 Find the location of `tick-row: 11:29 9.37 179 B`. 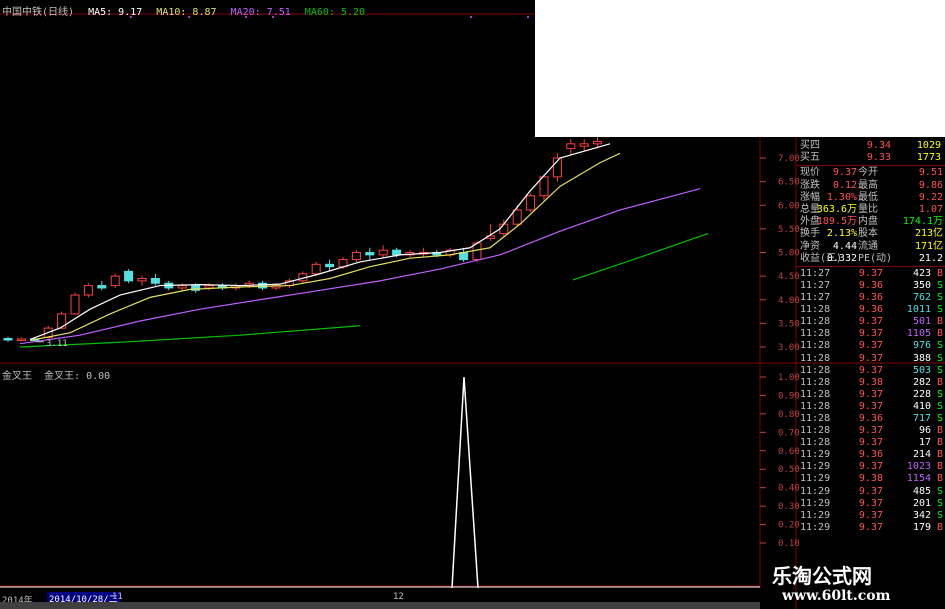

tick-row: 11:29 9.37 179 B is located at coordinates (870, 528).